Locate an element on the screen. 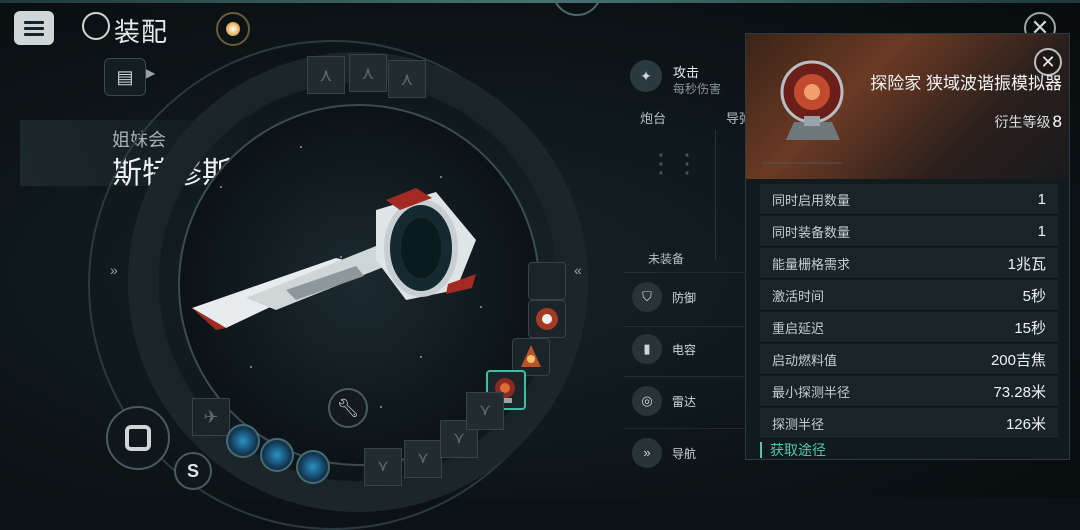 The height and width of the screenshot is (530, 1080). ship-model is located at coordinates (334, 259).